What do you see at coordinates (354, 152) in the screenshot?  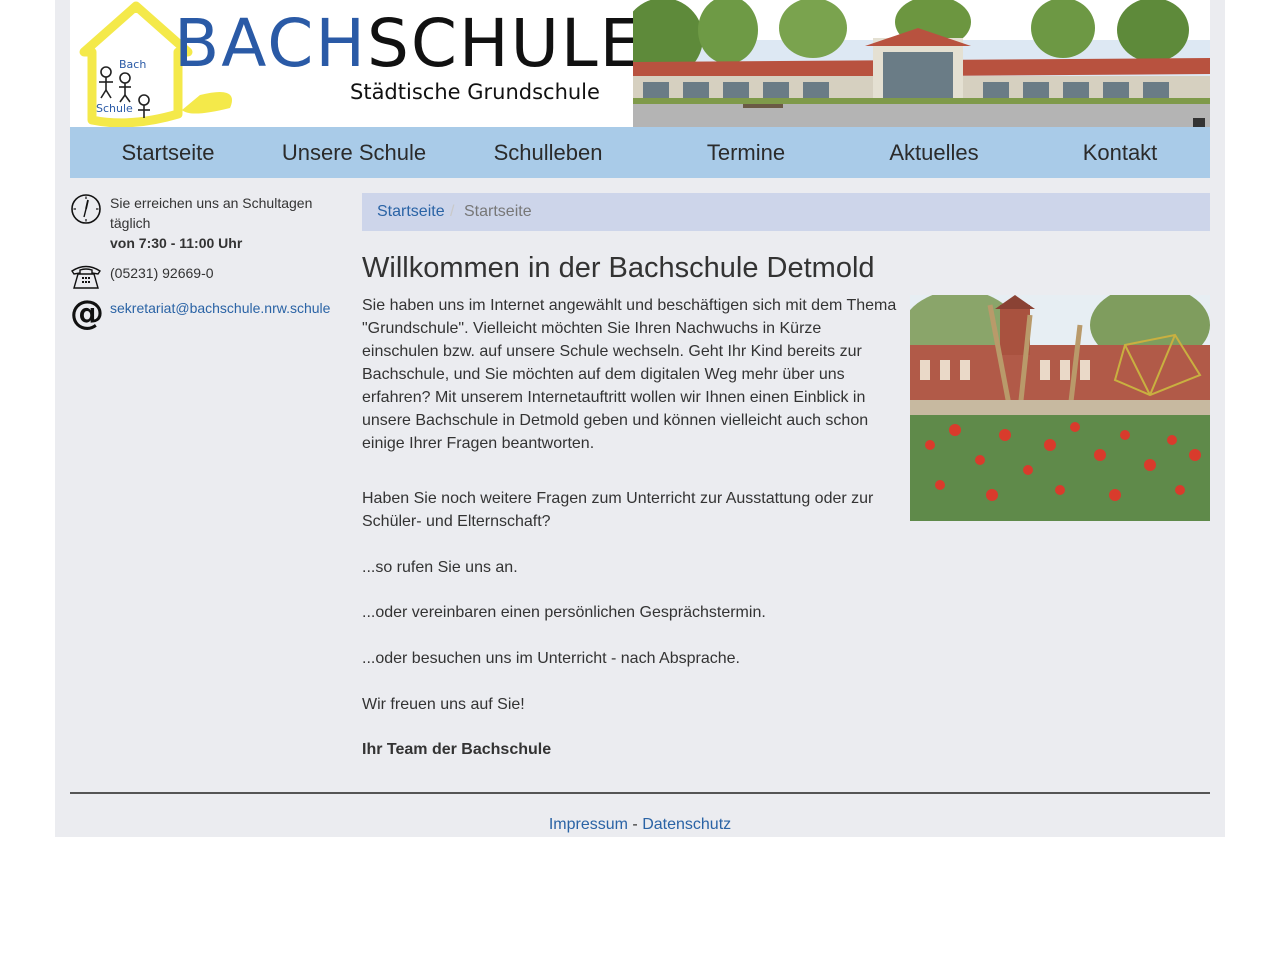 I see `nav-item-unsere-schule: Unsere Schule` at bounding box center [354, 152].